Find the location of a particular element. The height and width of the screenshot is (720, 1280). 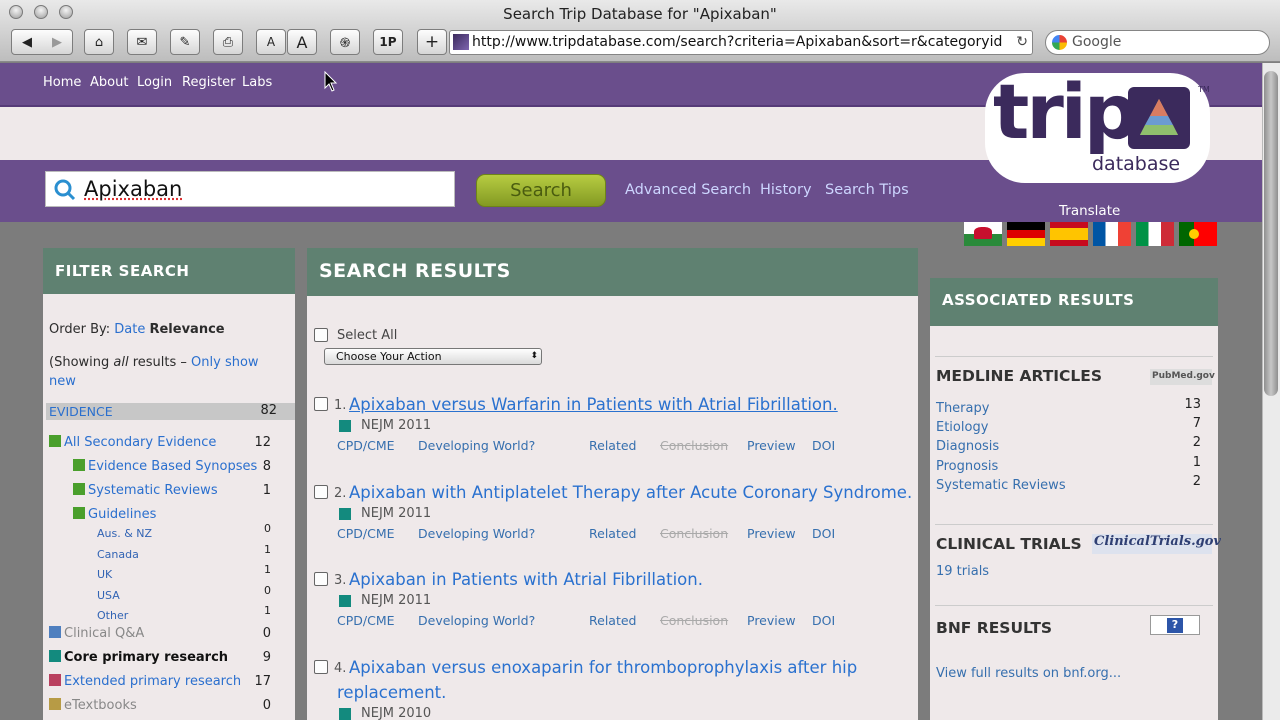

medline-item: Diagnosis 2 is located at coordinates (1068, 444).